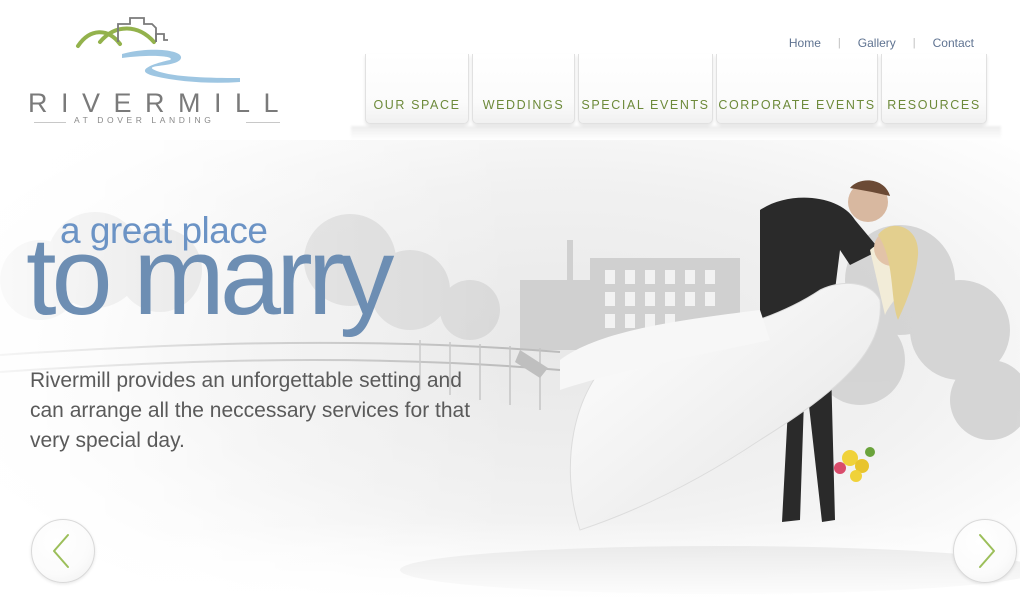  Describe the element at coordinates (805, 43) in the screenshot. I see `utility-link-home: Home` at that location.